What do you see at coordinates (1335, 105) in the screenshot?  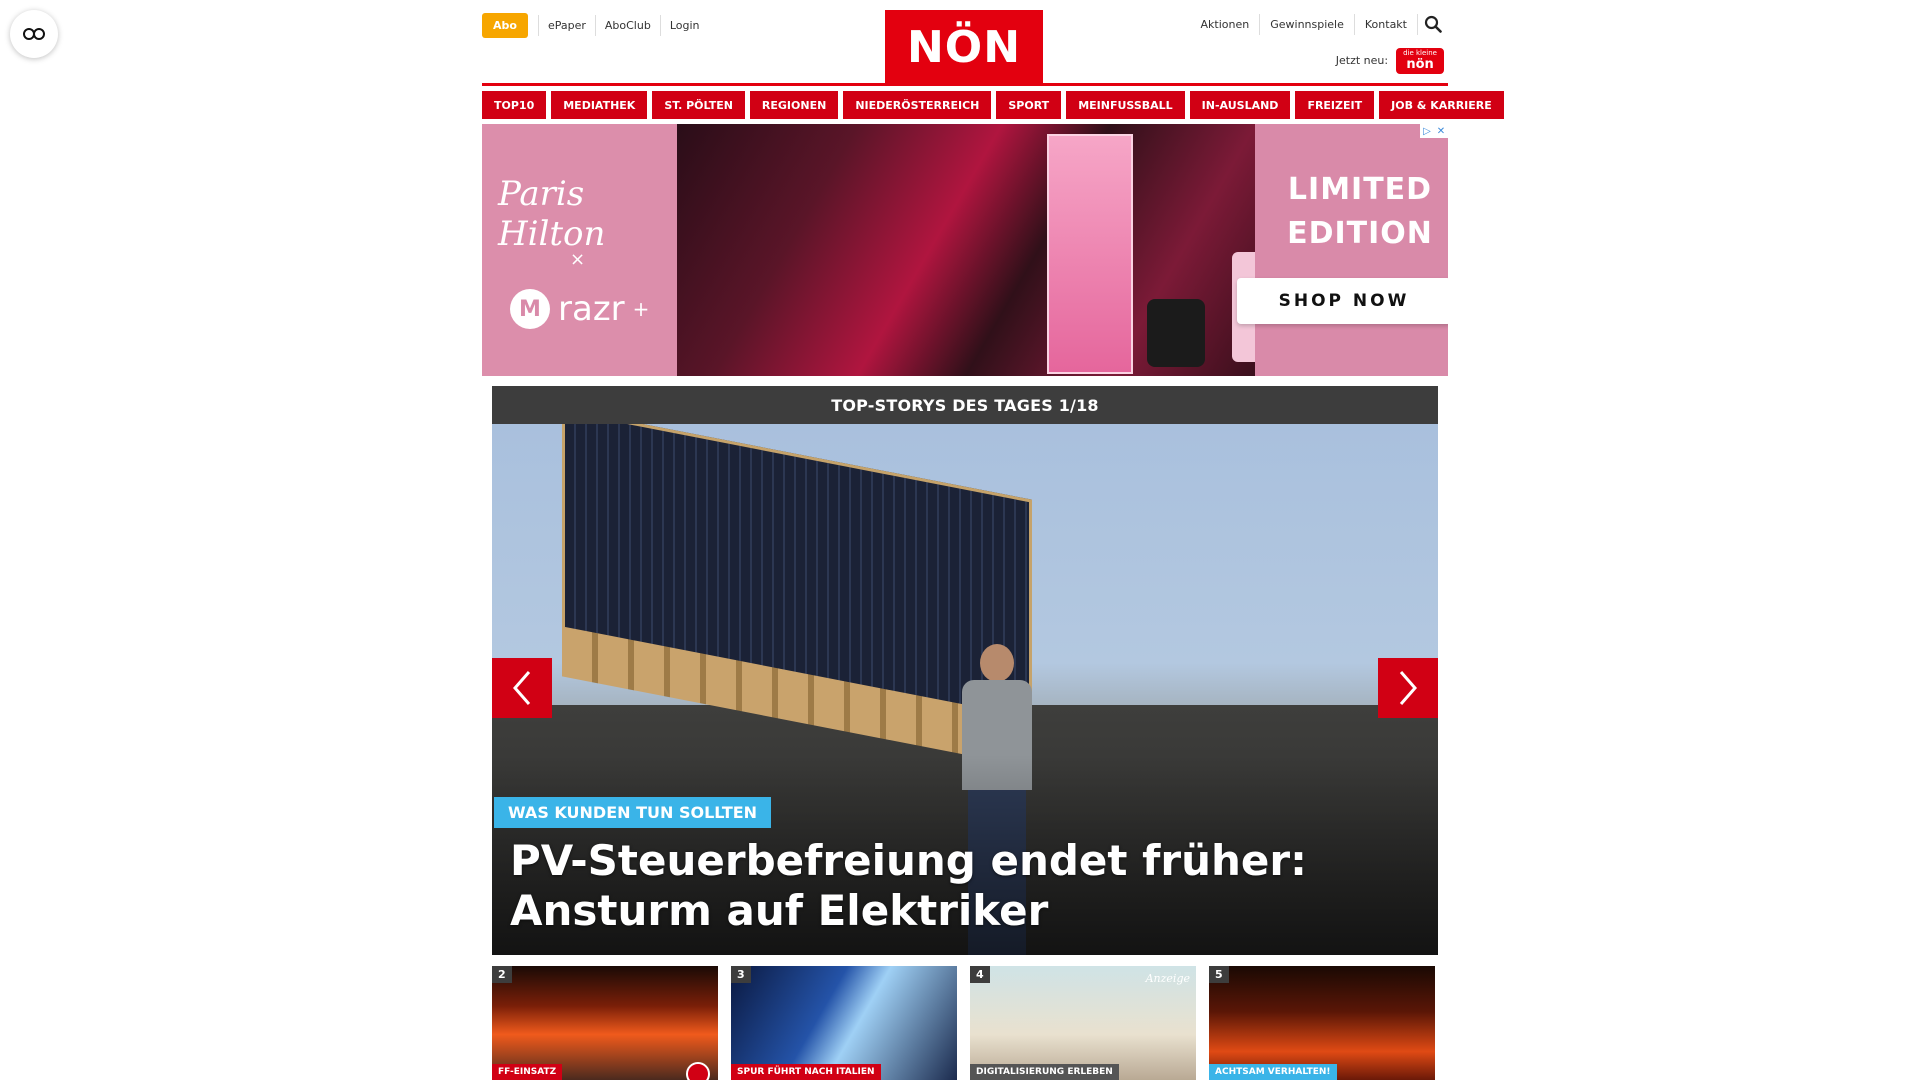 I see `nav-item-freizeit: FREIZEIT` at bounding box center [1335, 105].